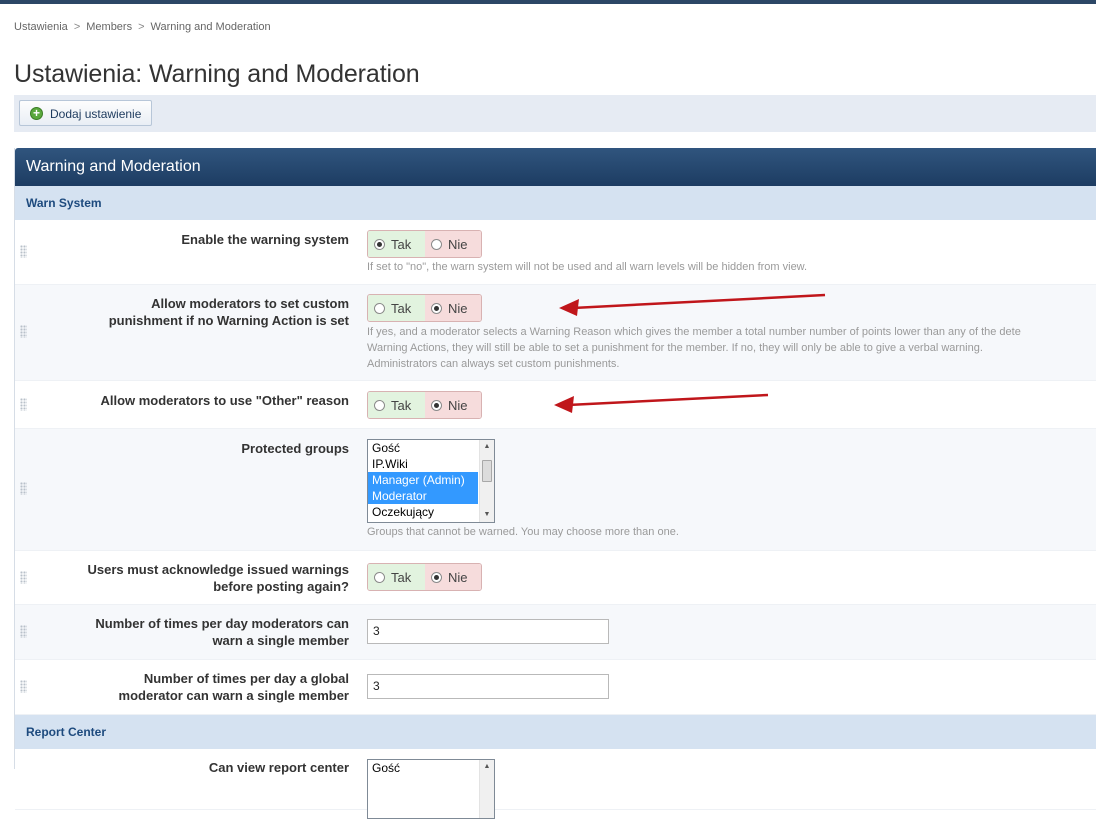 The image size is (1096, 819). What do you see at coordinates (488, 686) in the screenshot?
I see `gmod-warn-per-day-input: 3` at bounding box center [488, 686].